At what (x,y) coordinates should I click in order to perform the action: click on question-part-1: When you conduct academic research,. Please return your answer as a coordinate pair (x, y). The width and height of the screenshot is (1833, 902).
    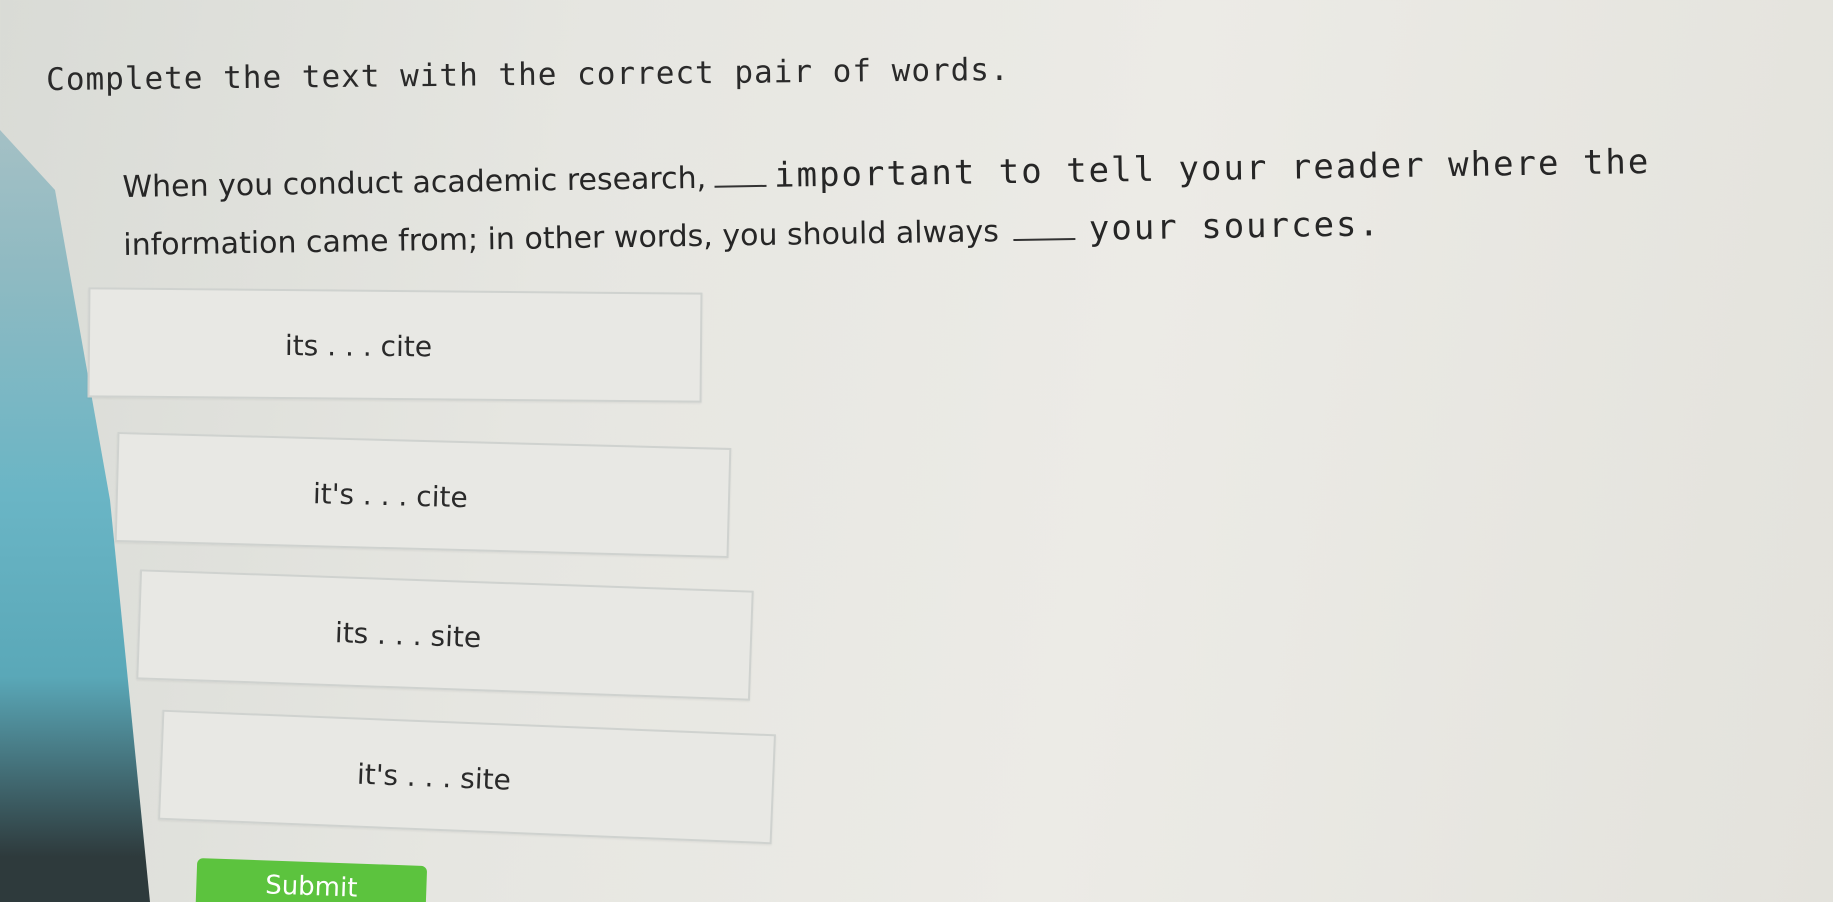
    Looking at the image, I should click on (414, 182).